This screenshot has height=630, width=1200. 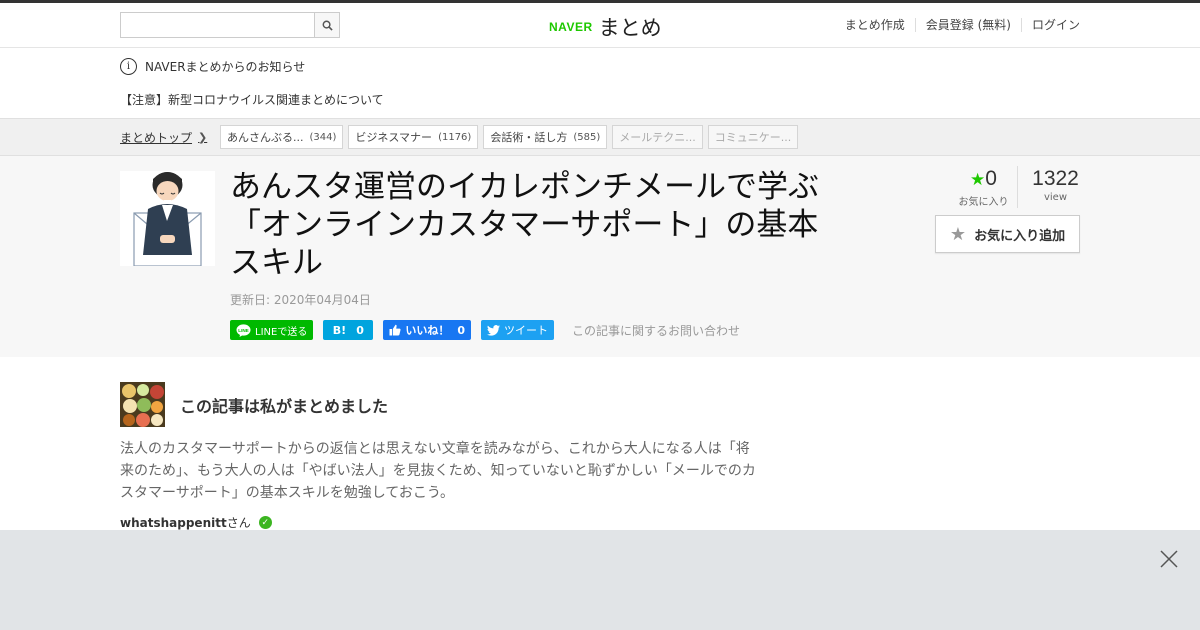 What do you see at coordinates (300, 300) in the screenshot?
I see `updated-date: 更新日: 2020年04月04日` at bounding box center [300, 300].